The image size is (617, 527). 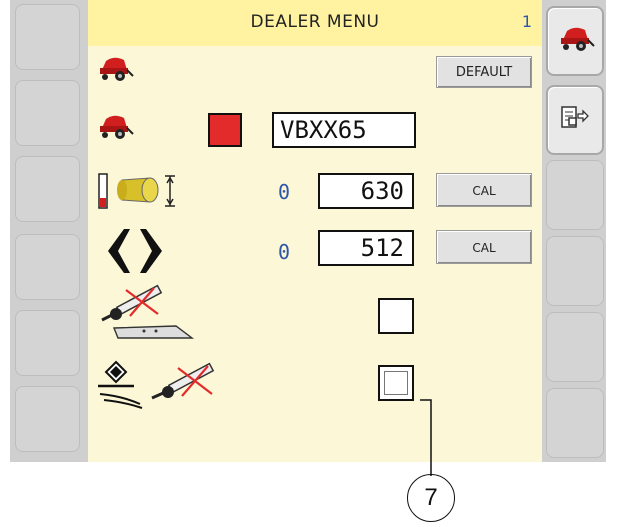 I want to click on callout-label: 7, so click(x=431, y=498).